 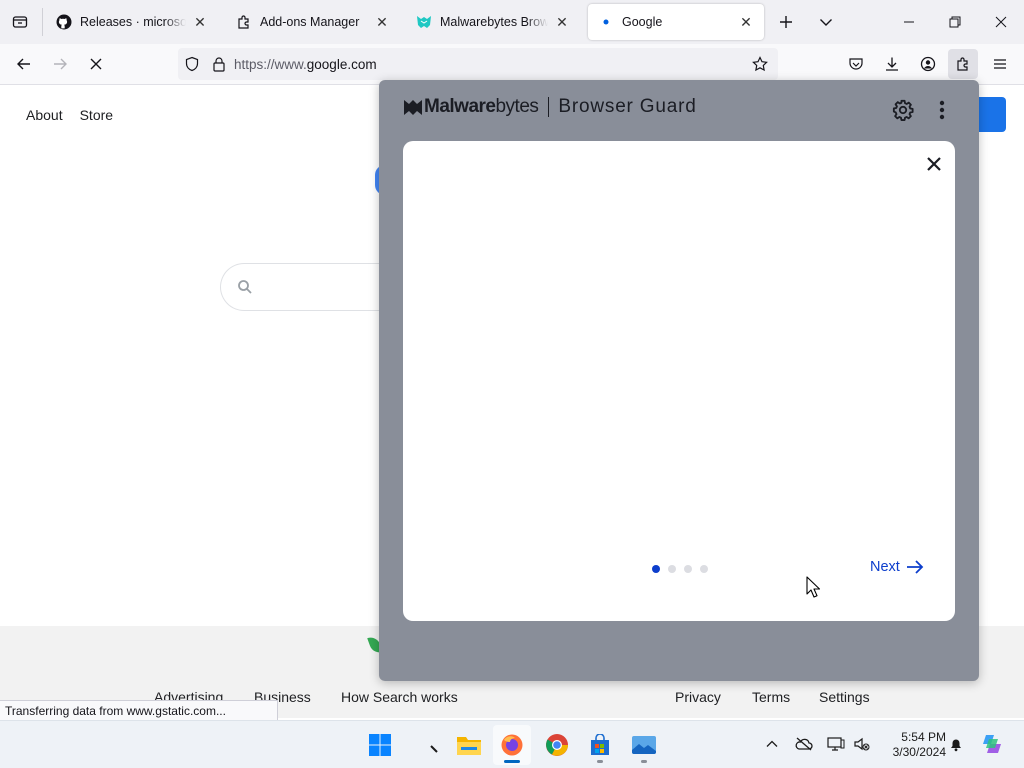 I want to click on settings-button, so click(x=903, y=110).